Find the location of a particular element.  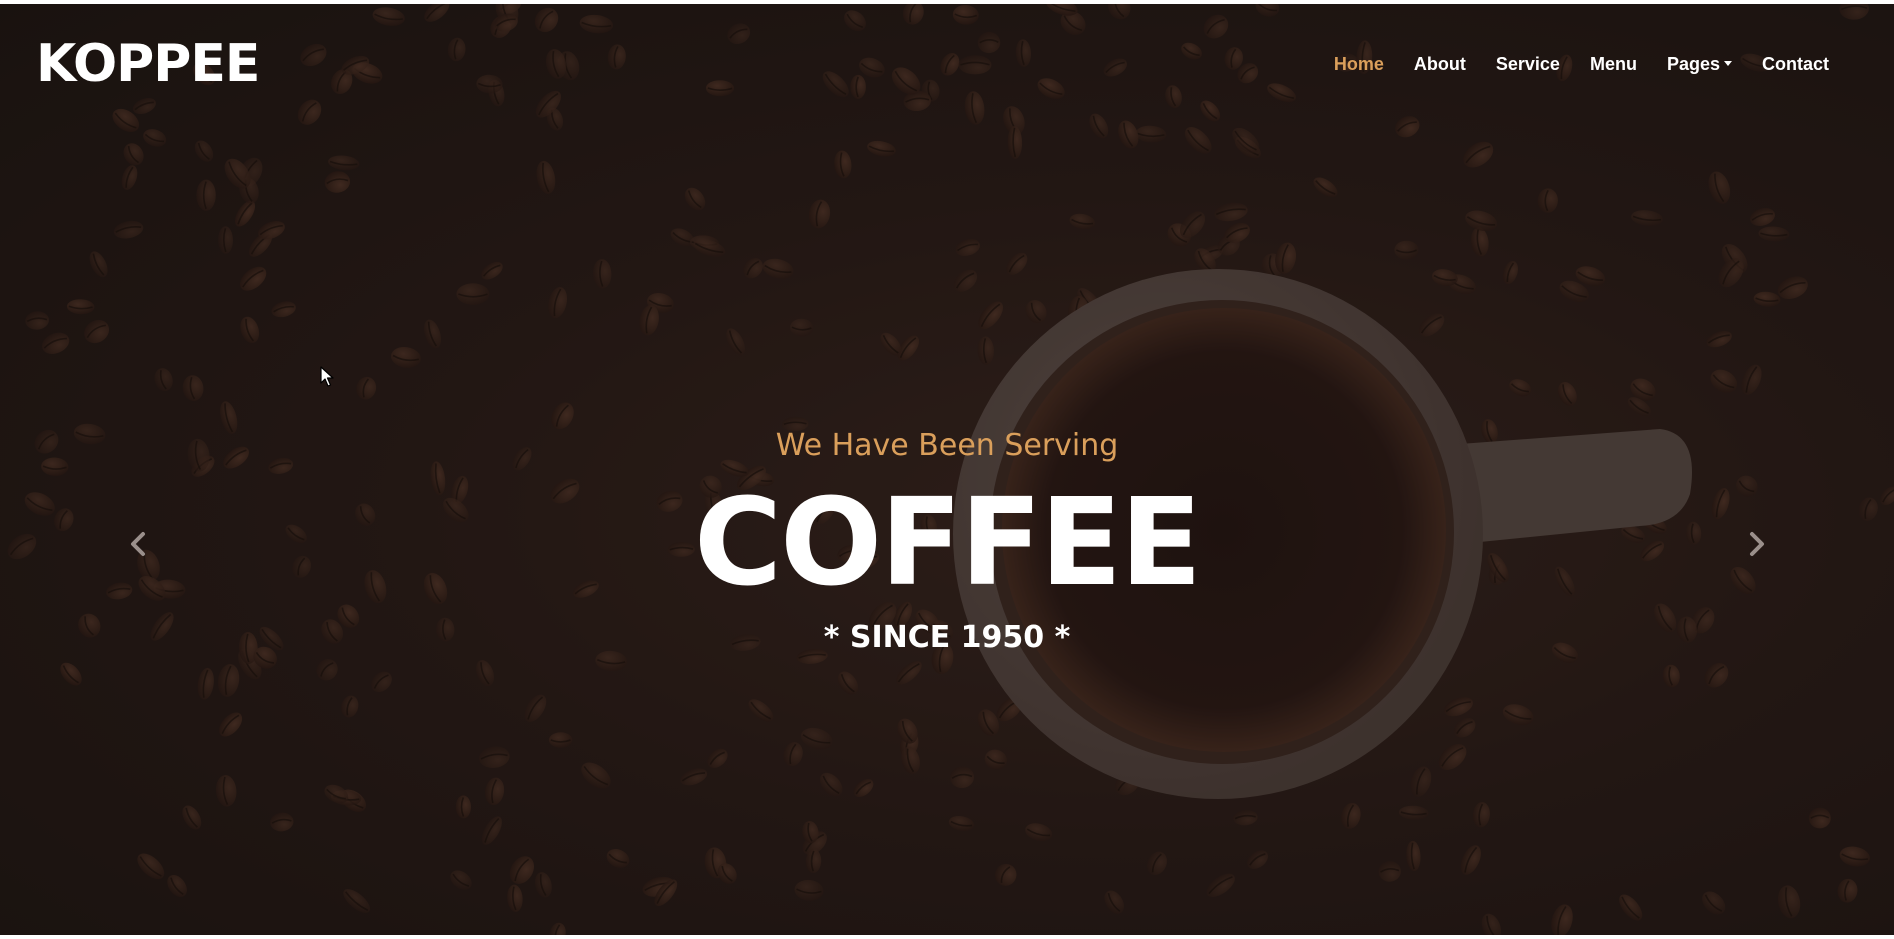

chevron-right-icon is located at coordinates (1757, 544).